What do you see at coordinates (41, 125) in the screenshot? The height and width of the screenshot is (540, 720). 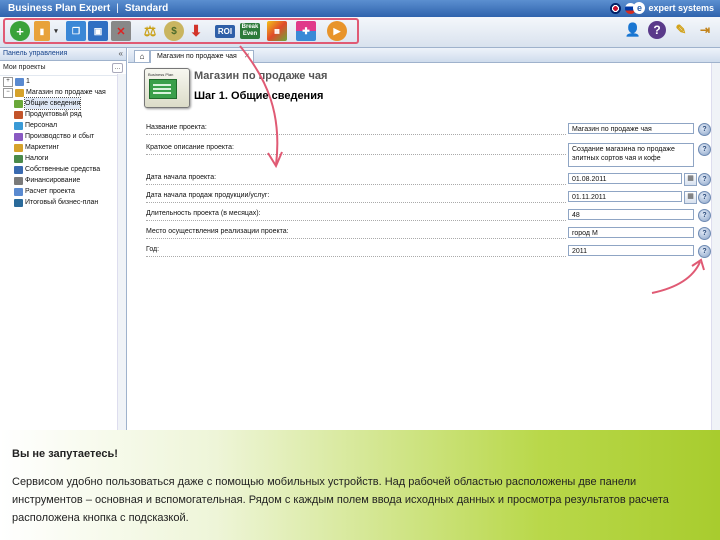 I see `tree-item-label: Персонал` at bounding box center [41, 125].